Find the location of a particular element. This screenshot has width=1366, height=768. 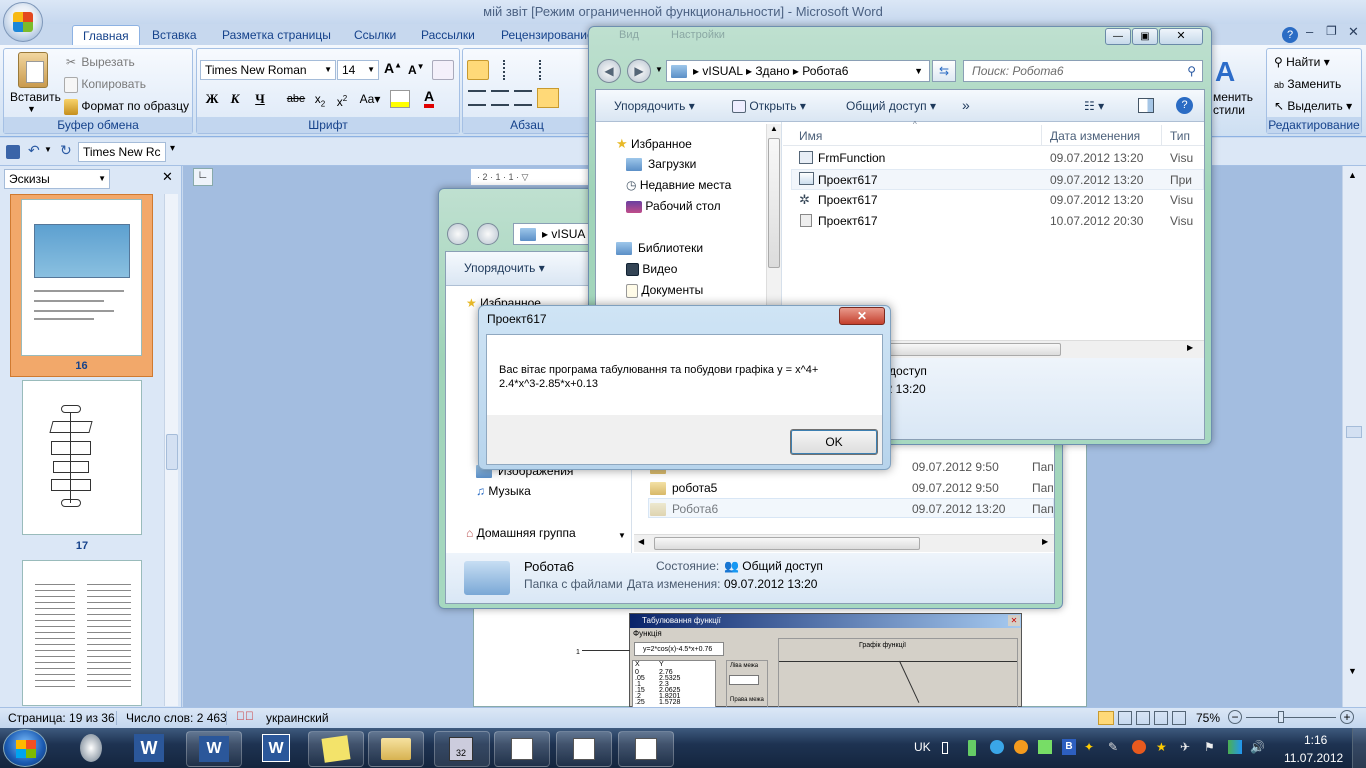

notes-taskbar-button is located at coordinates (336, 749).